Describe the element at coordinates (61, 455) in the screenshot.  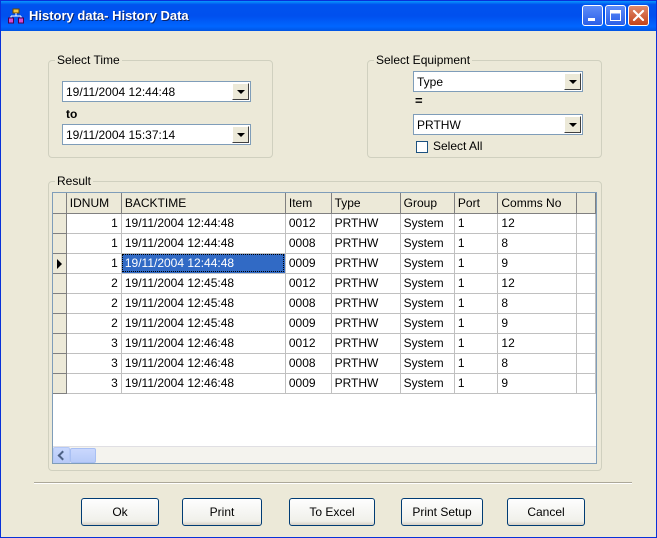
I see `scroll-left-icon` at that location.